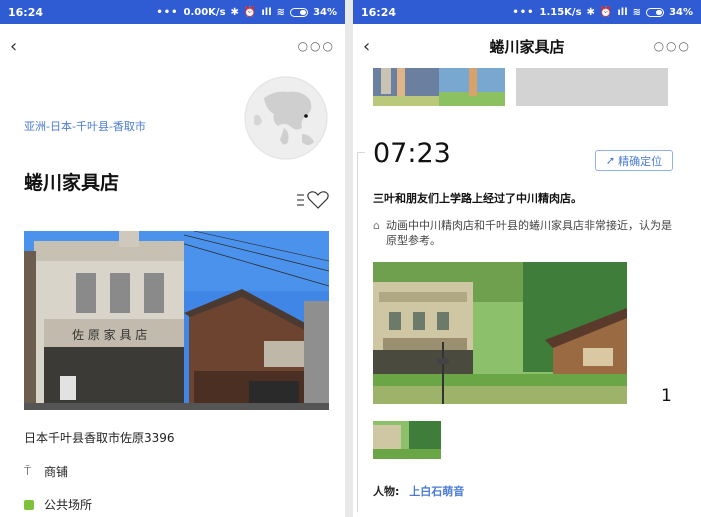 The image size is (701, 517). I want to click on precise-locate-button: ➚ 精确定位, so click(634, 160).